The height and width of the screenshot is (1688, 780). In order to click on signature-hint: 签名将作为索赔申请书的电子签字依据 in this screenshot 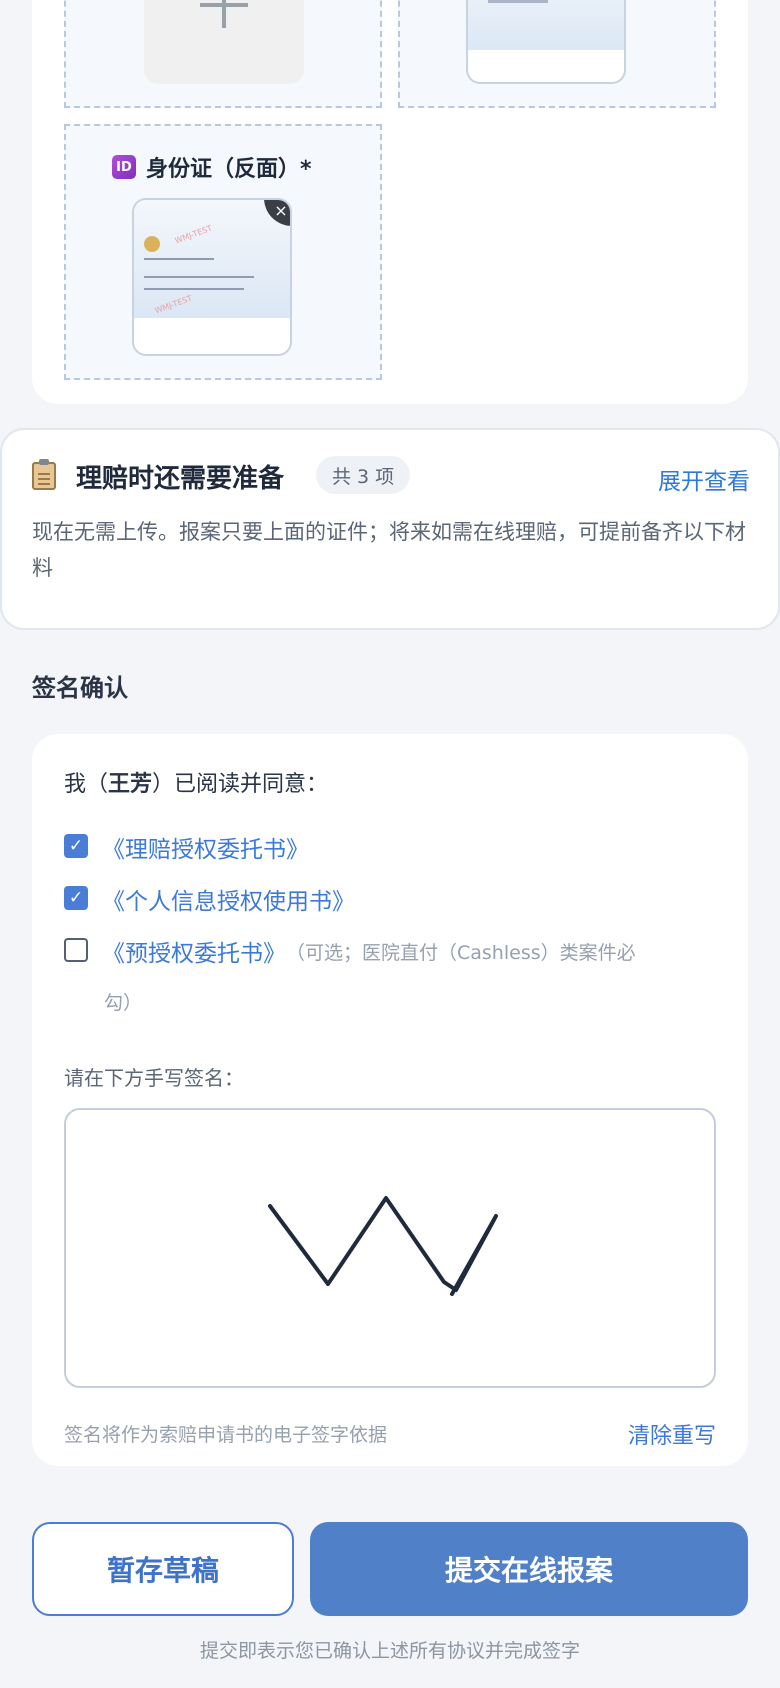, I will do `click(226, 1435)`.